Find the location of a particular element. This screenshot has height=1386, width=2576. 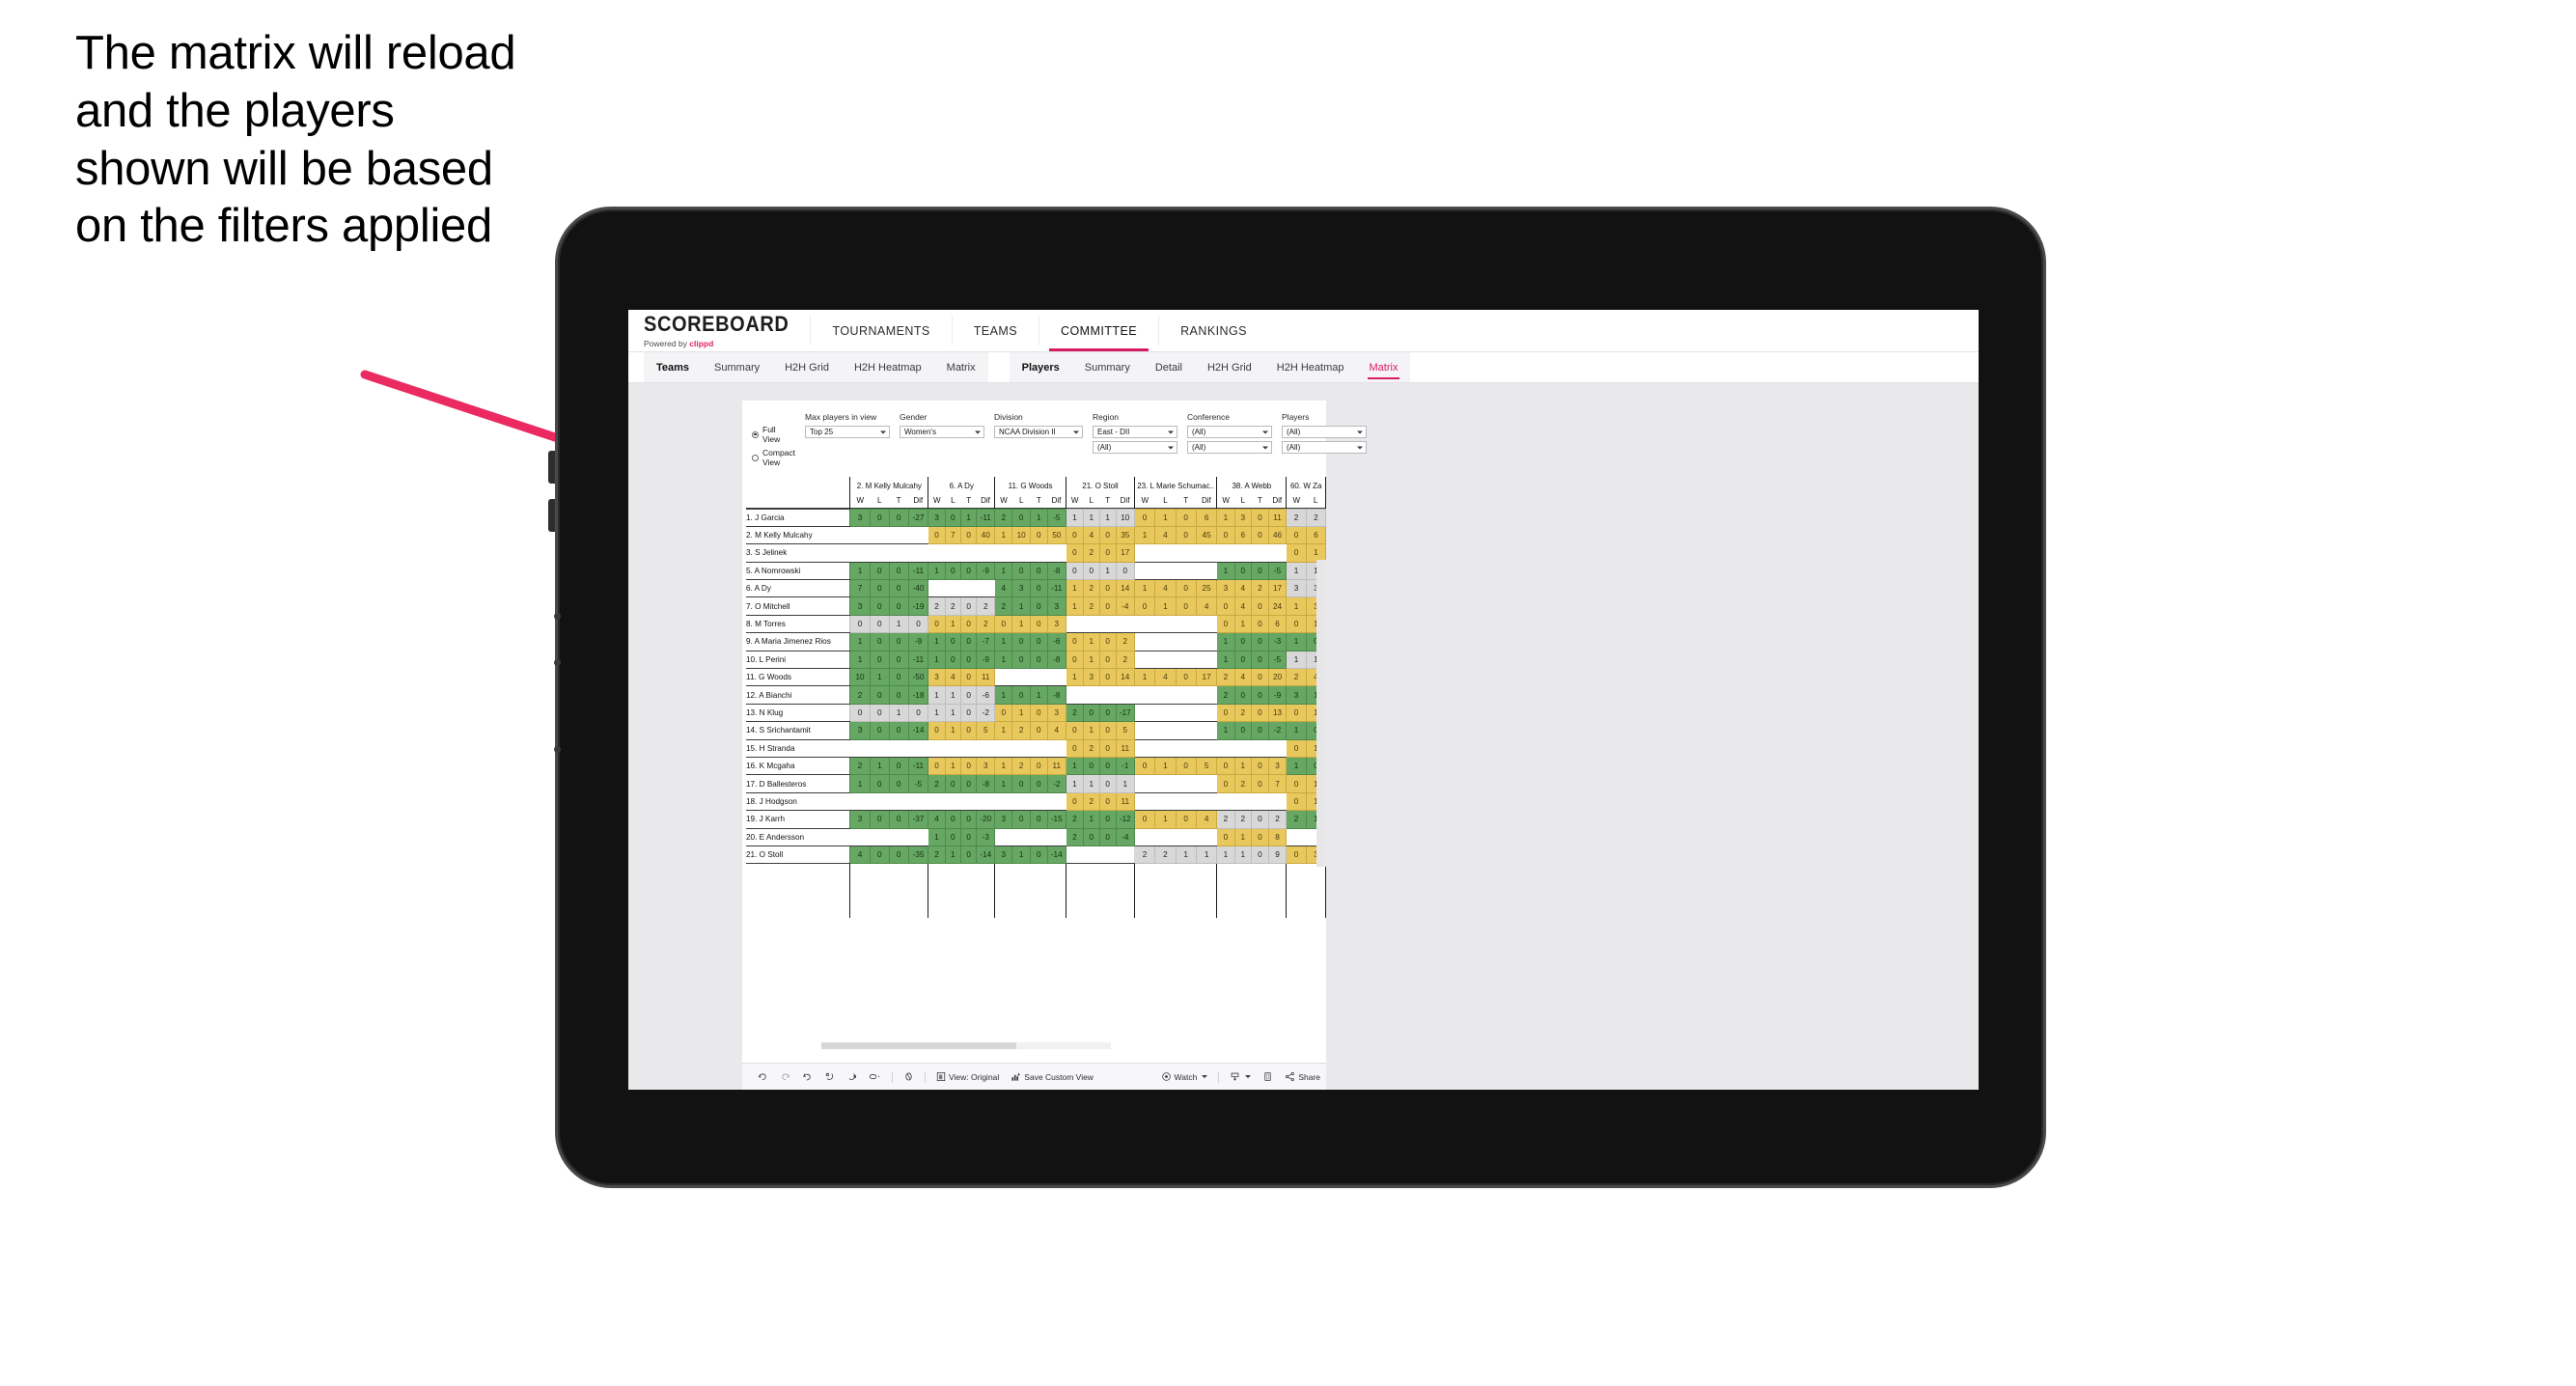

matrix-cell: 11 is located at coordinates (1125, 748).